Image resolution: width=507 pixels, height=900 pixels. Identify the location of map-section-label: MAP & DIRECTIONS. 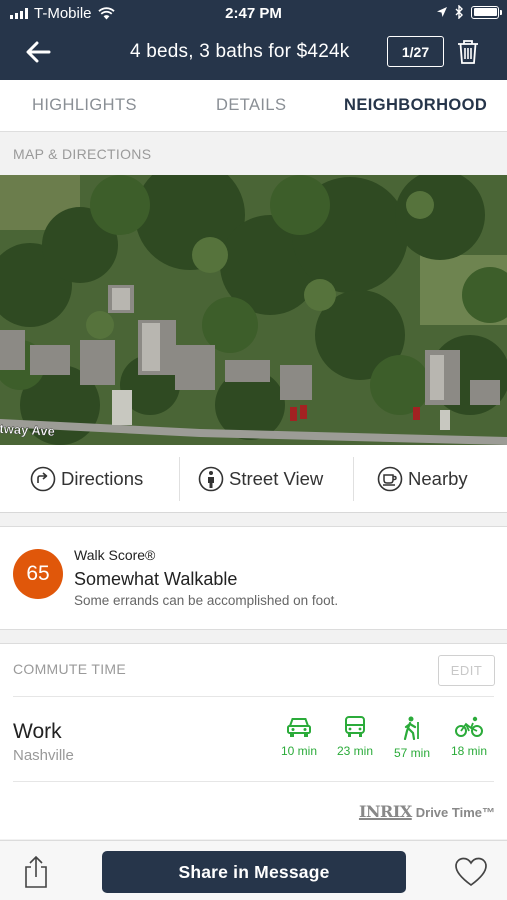
(82, 154).